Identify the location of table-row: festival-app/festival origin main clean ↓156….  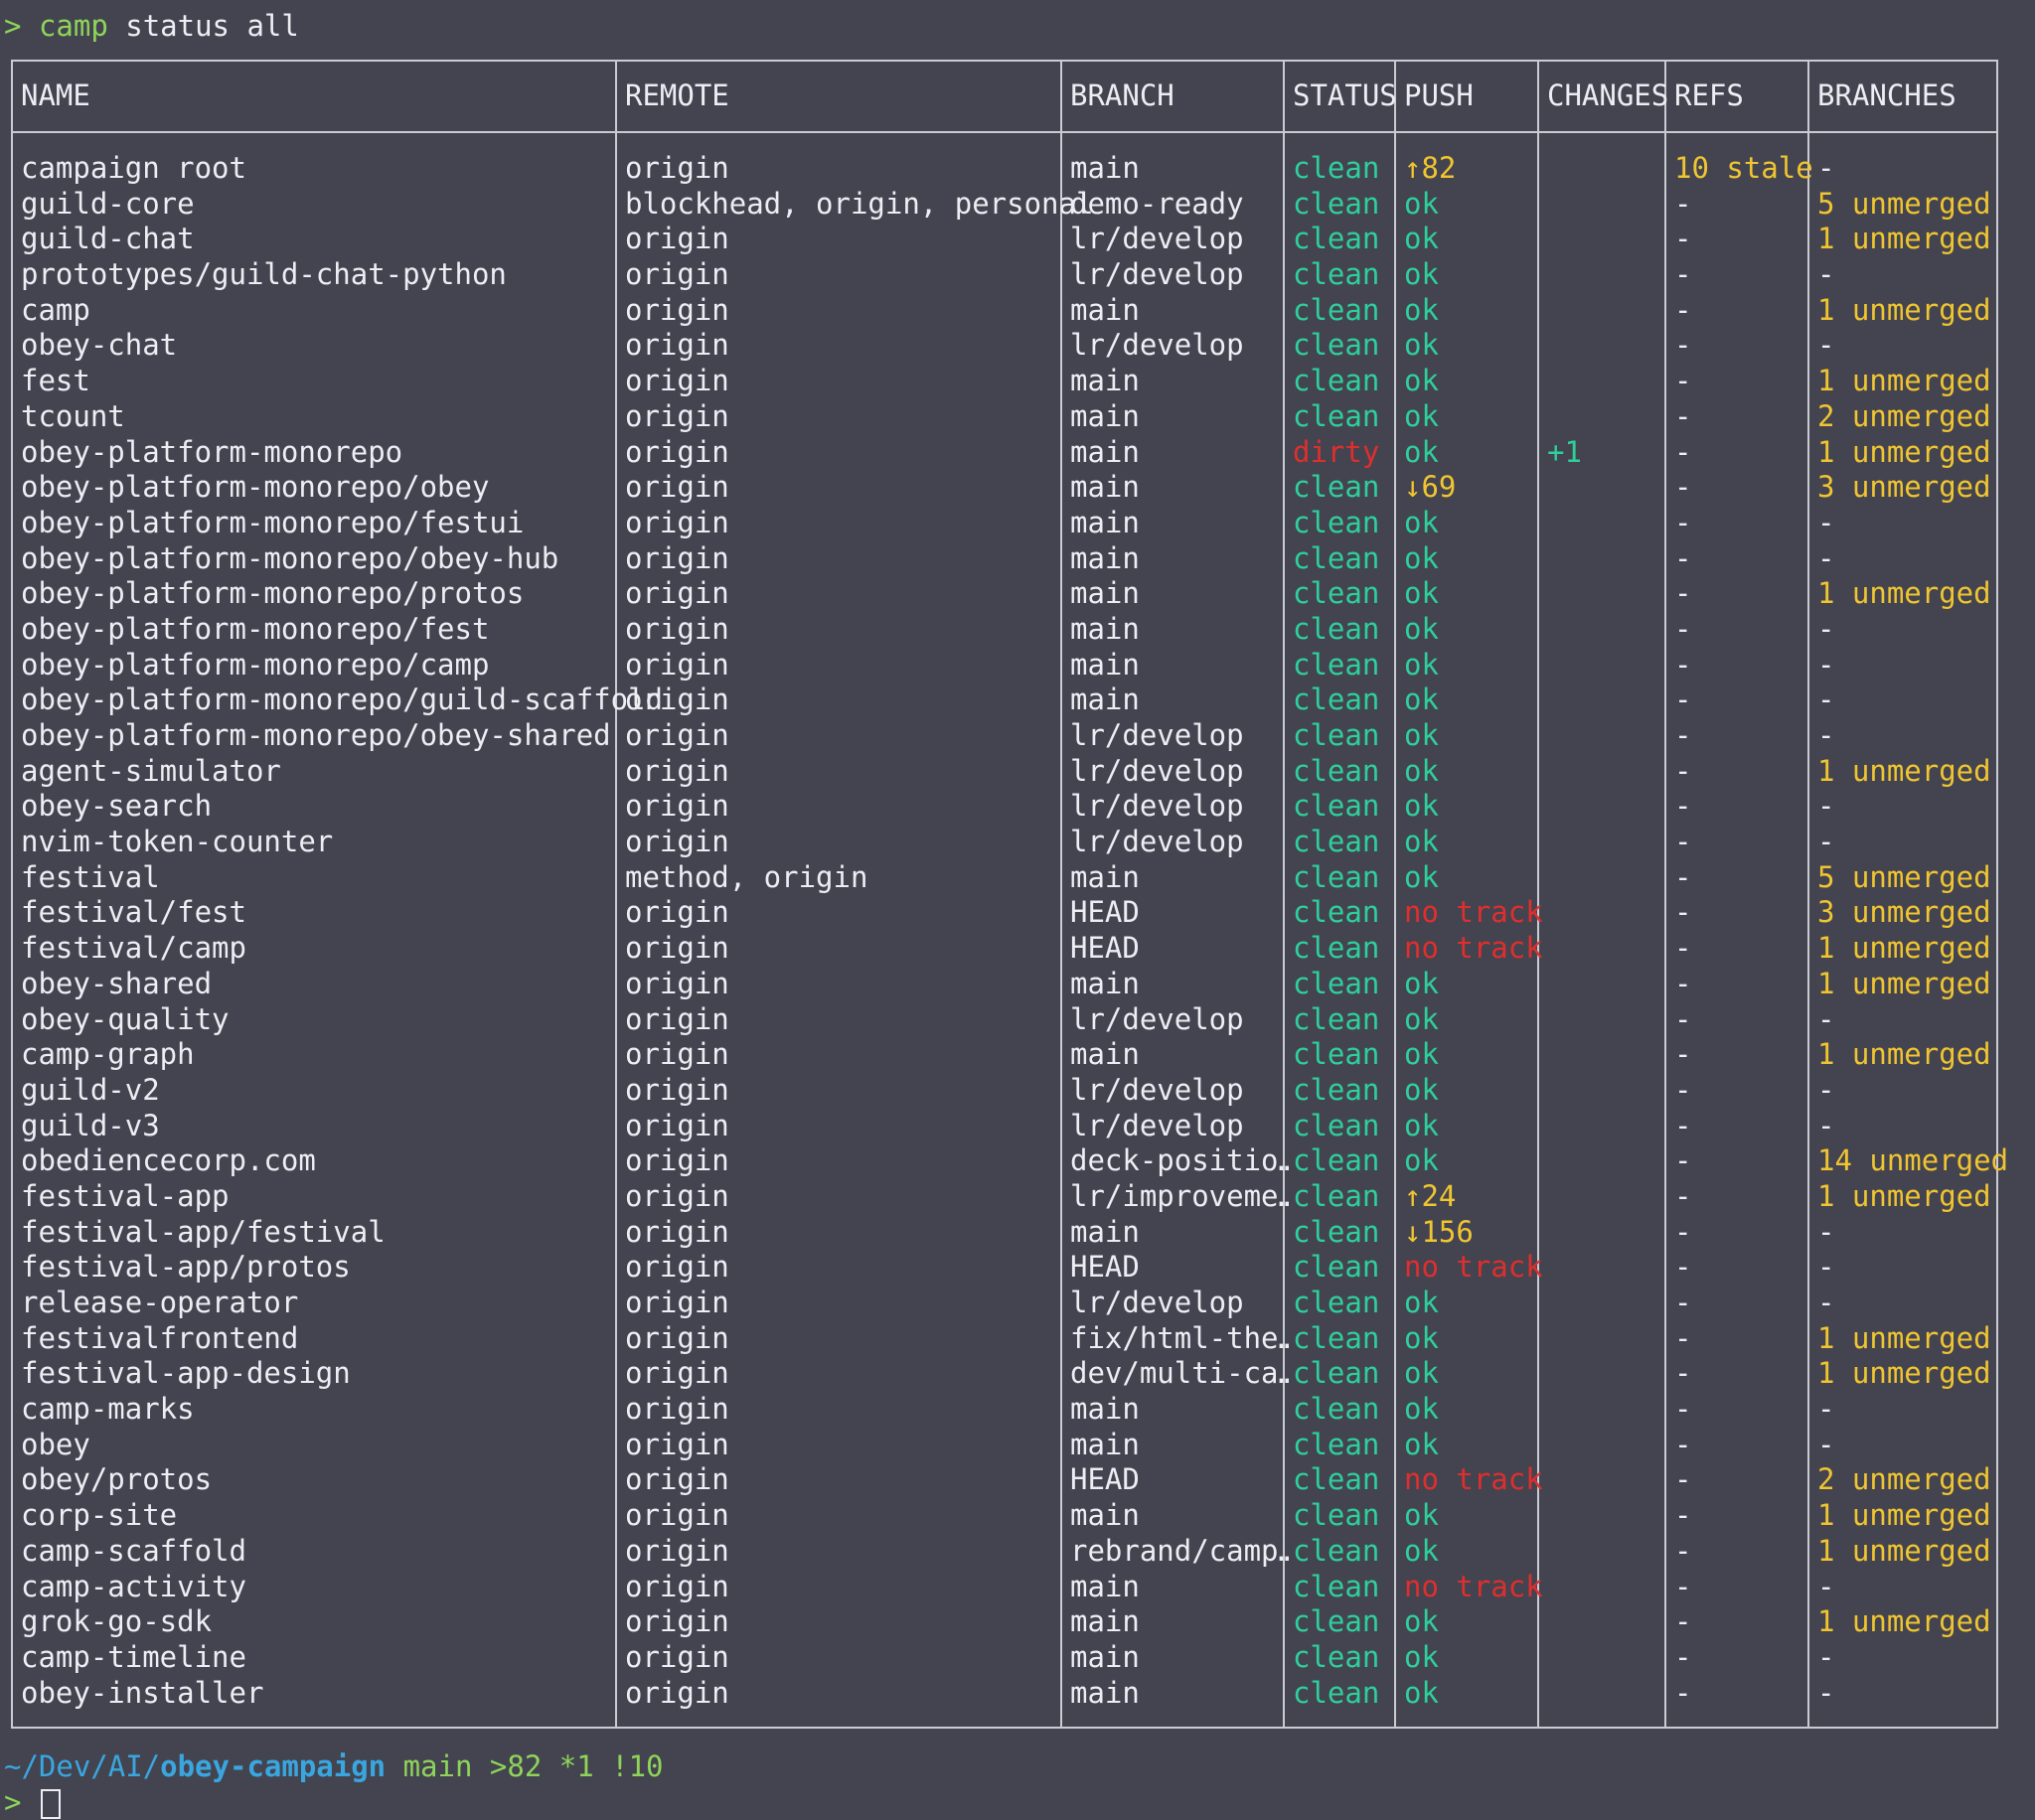
(1004, 1233).